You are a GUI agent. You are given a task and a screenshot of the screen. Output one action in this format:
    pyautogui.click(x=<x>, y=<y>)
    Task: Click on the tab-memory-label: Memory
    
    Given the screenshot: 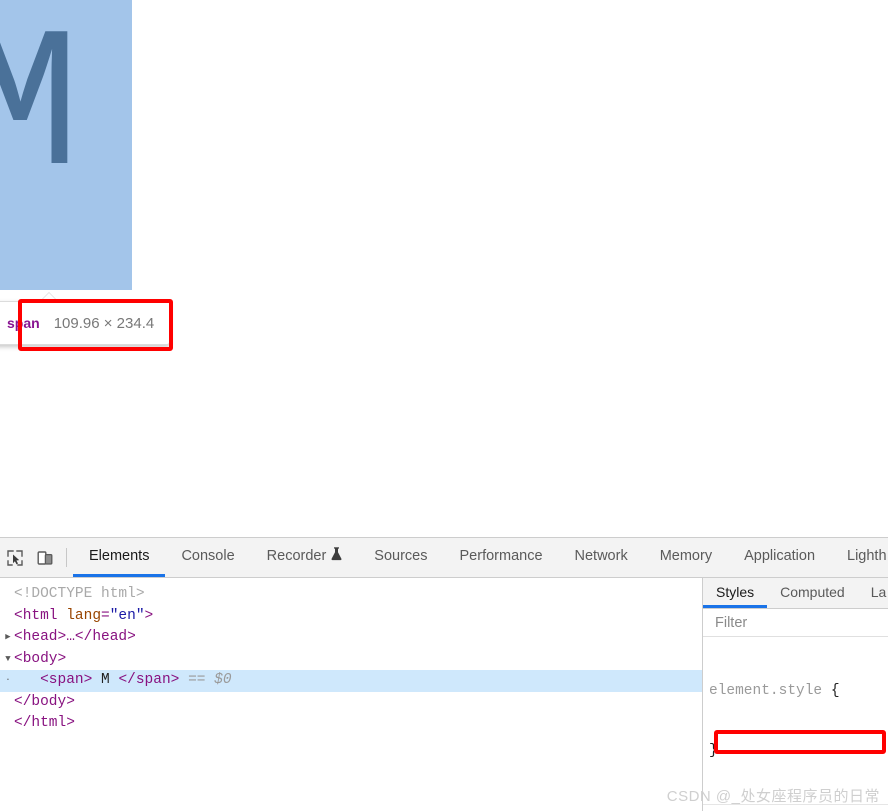 What is the action you would take?
    pyautogui.click(x=686, y=556)
    